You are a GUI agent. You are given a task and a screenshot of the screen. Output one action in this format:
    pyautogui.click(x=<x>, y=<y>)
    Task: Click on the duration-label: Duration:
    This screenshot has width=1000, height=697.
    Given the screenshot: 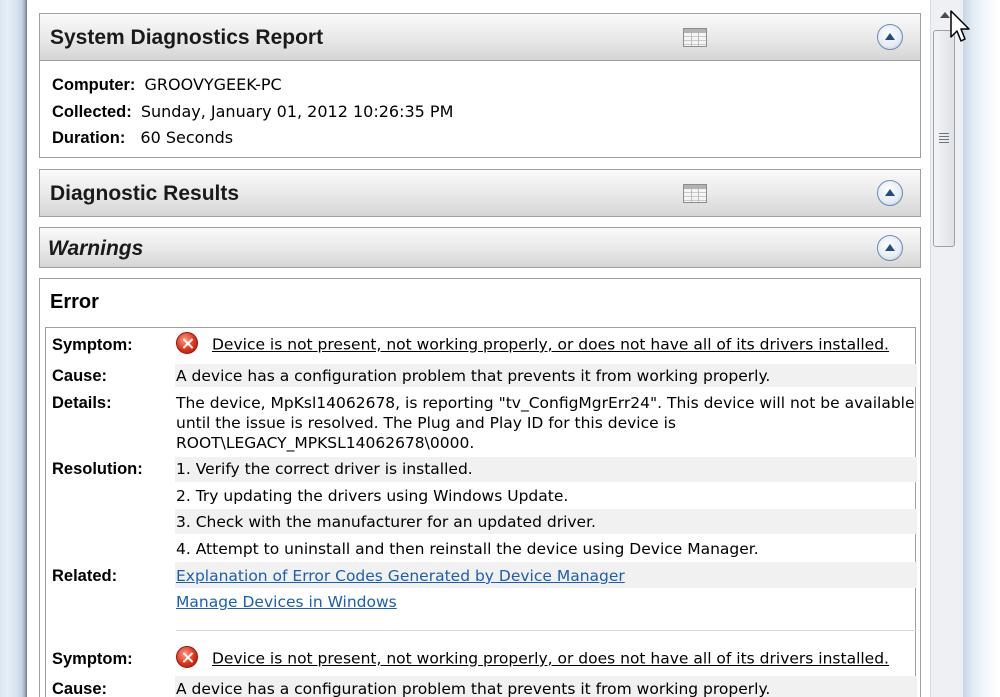 What is the action you would take?
    pyautogui.click(x=89, y=138)
    